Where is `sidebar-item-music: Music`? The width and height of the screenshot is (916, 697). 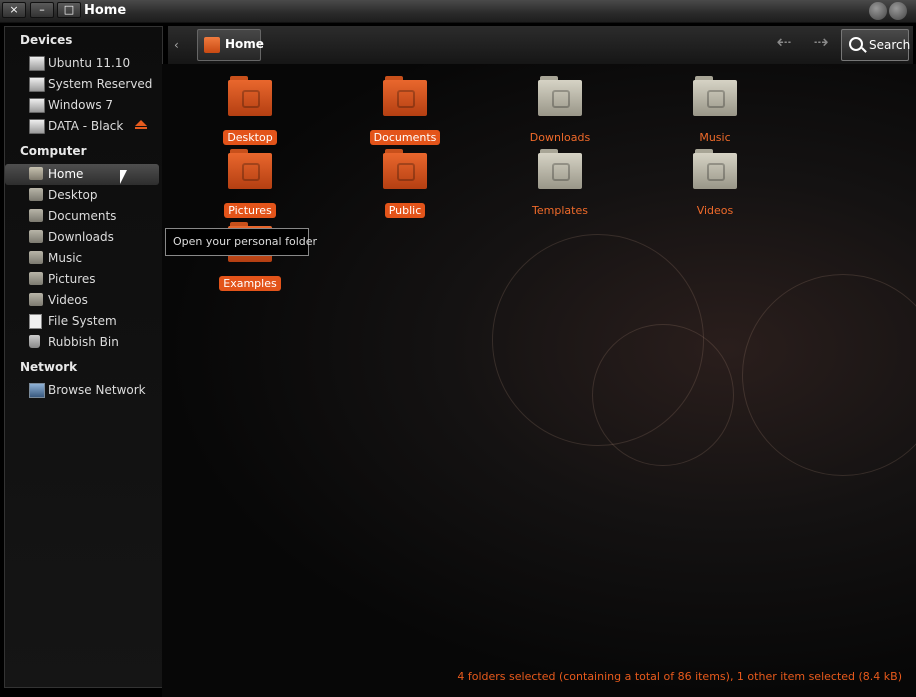
sidebar-item-music: Music is located at coordinates (82, 258).